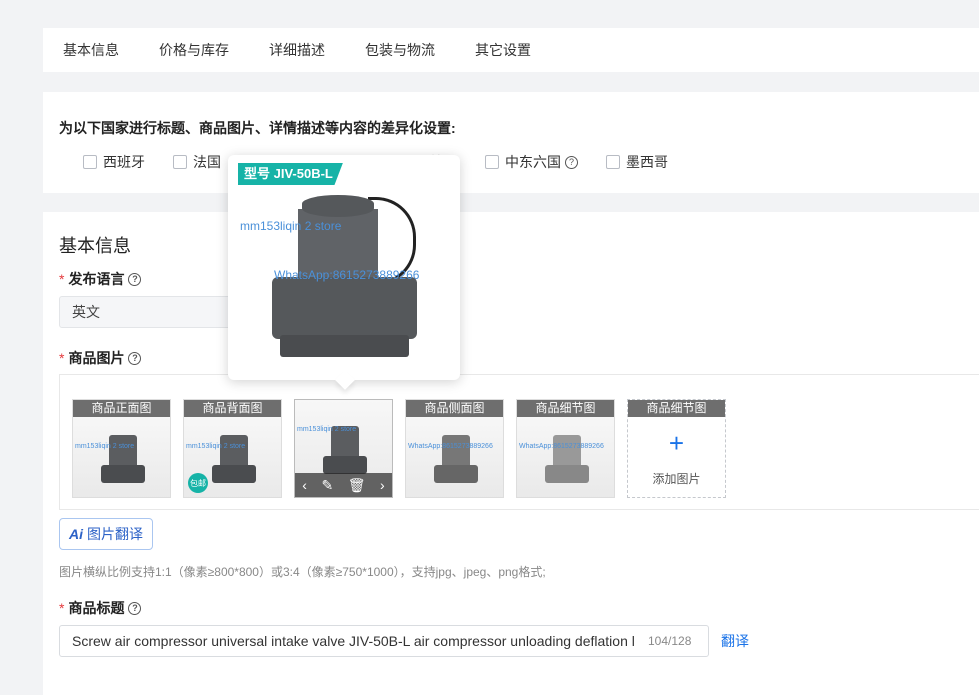 The height and width of the screenshot is (695, 979). Describe the element at coordinates (121, 457) in the screenshot. I see `product-photo: mm153liqin 2 store` at that location.